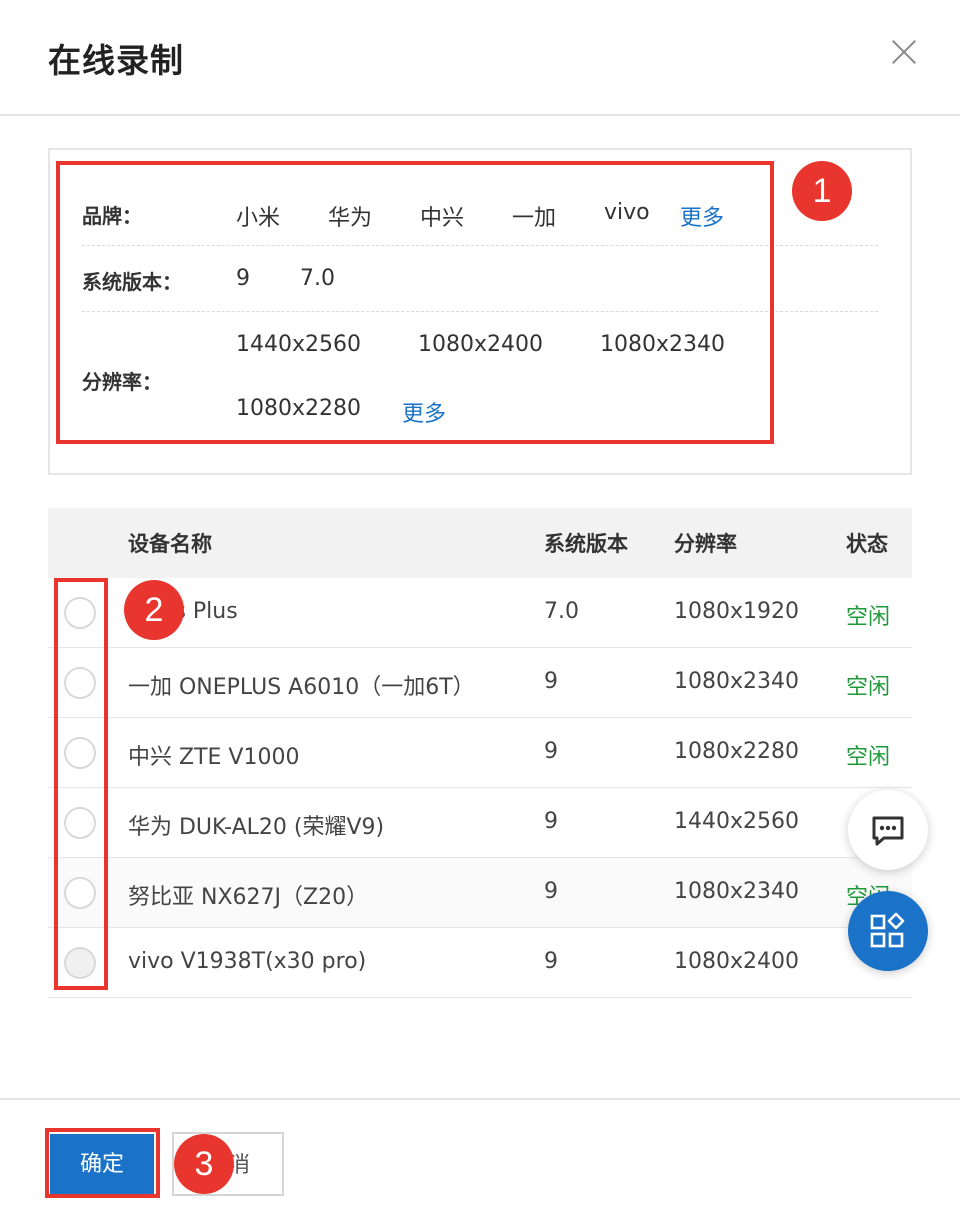  Describe the element at coordinates (561, 611) in the screenshot. I see `os-version-cell: 7.0` at that location.